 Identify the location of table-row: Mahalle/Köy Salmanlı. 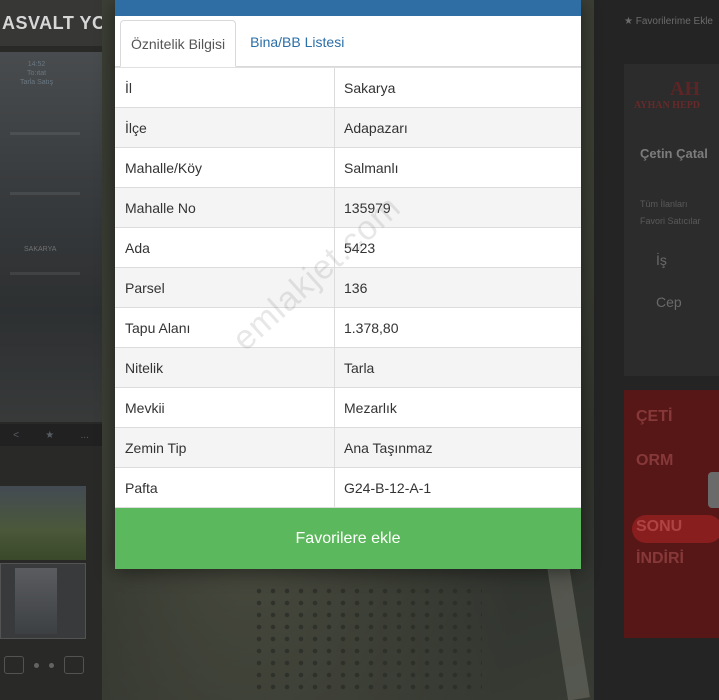
(348, 168).